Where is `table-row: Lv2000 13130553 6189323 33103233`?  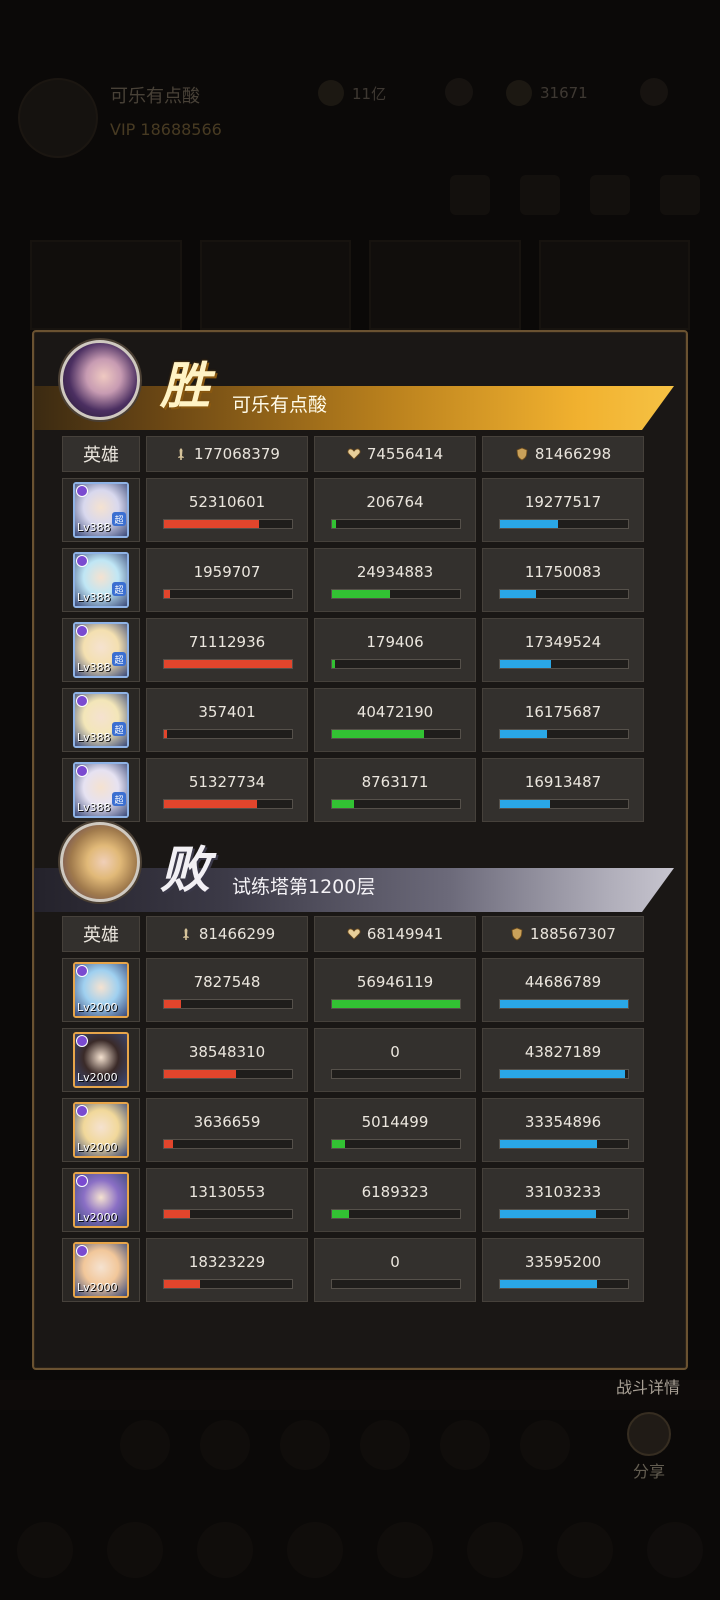 table-row: Lv2000 13130553 6189323 33103233 is located at coordinates (354, 1200).